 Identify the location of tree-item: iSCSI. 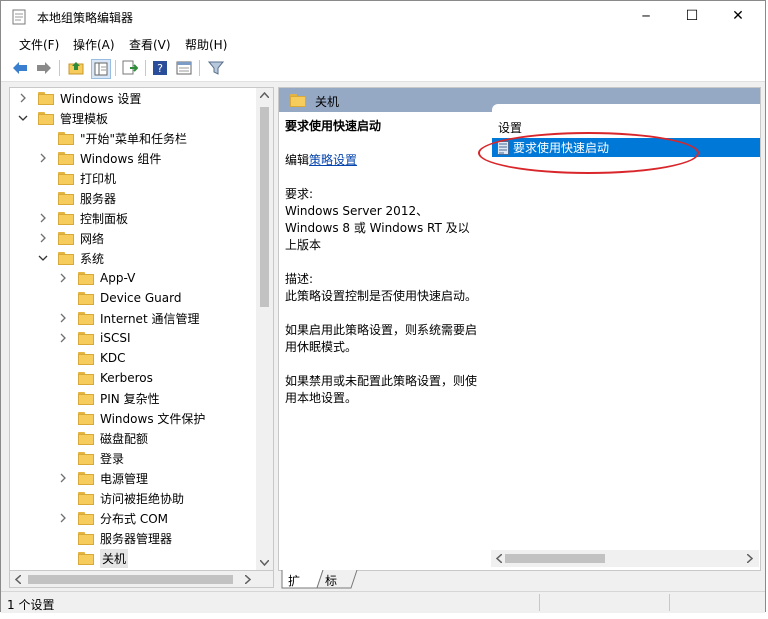
(94, 338).